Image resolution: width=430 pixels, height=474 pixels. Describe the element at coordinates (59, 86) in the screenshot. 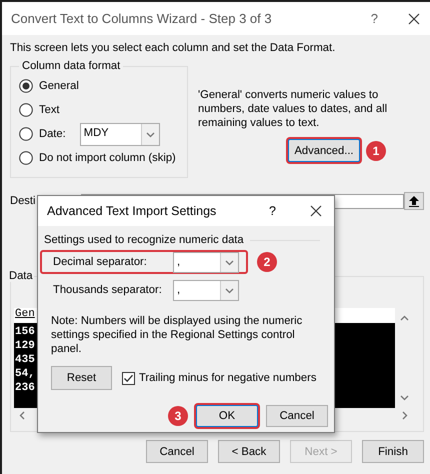

I see `radio-label: General` at that location.